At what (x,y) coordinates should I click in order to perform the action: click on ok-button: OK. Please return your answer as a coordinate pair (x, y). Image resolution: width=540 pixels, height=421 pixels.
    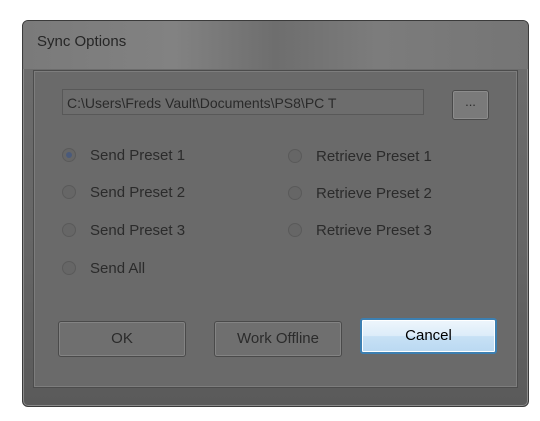
    Looking at the image, I should click on (122, 339).